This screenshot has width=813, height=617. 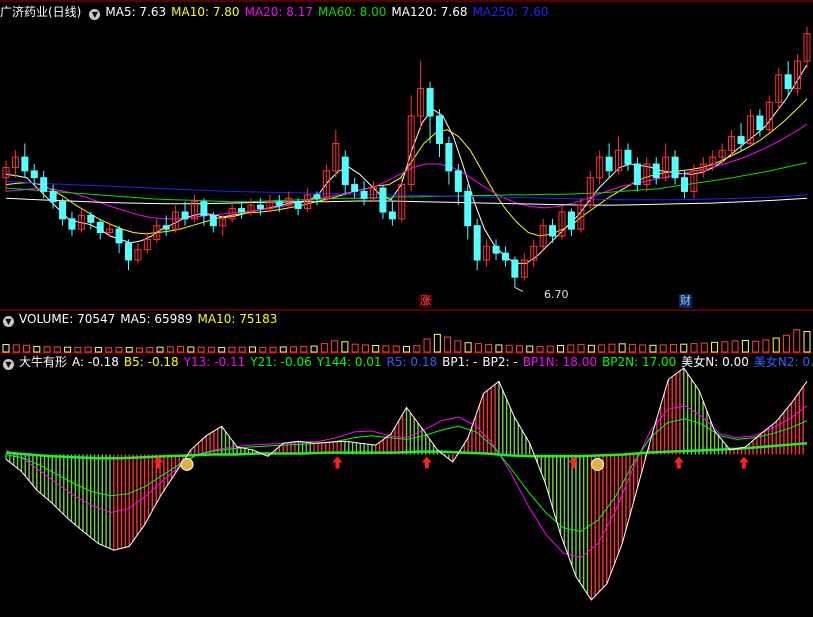 What do you see at coordinates (559, 362) in the screenshot?
I see `indicator-value: BP1N: 18.00` at bounding box center [559, 362].